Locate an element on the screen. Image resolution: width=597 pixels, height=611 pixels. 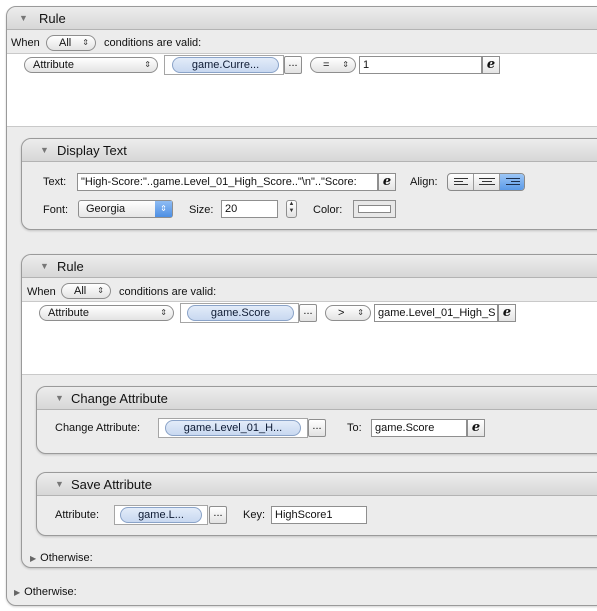
to-label: To: is located at coordinates (354, 428).